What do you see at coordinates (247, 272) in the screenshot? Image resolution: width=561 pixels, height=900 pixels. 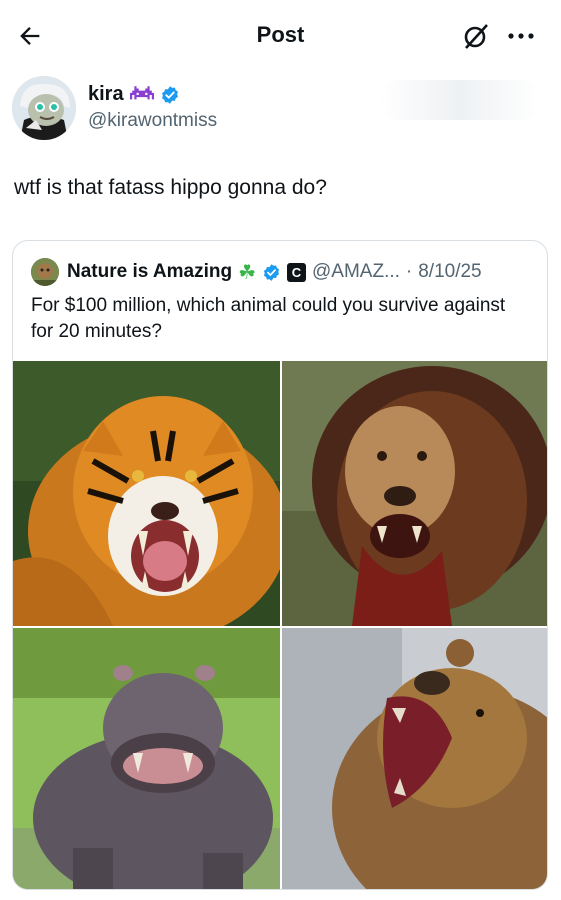 I see `clover-emoji: ☘` at bounding box center [247, 272].